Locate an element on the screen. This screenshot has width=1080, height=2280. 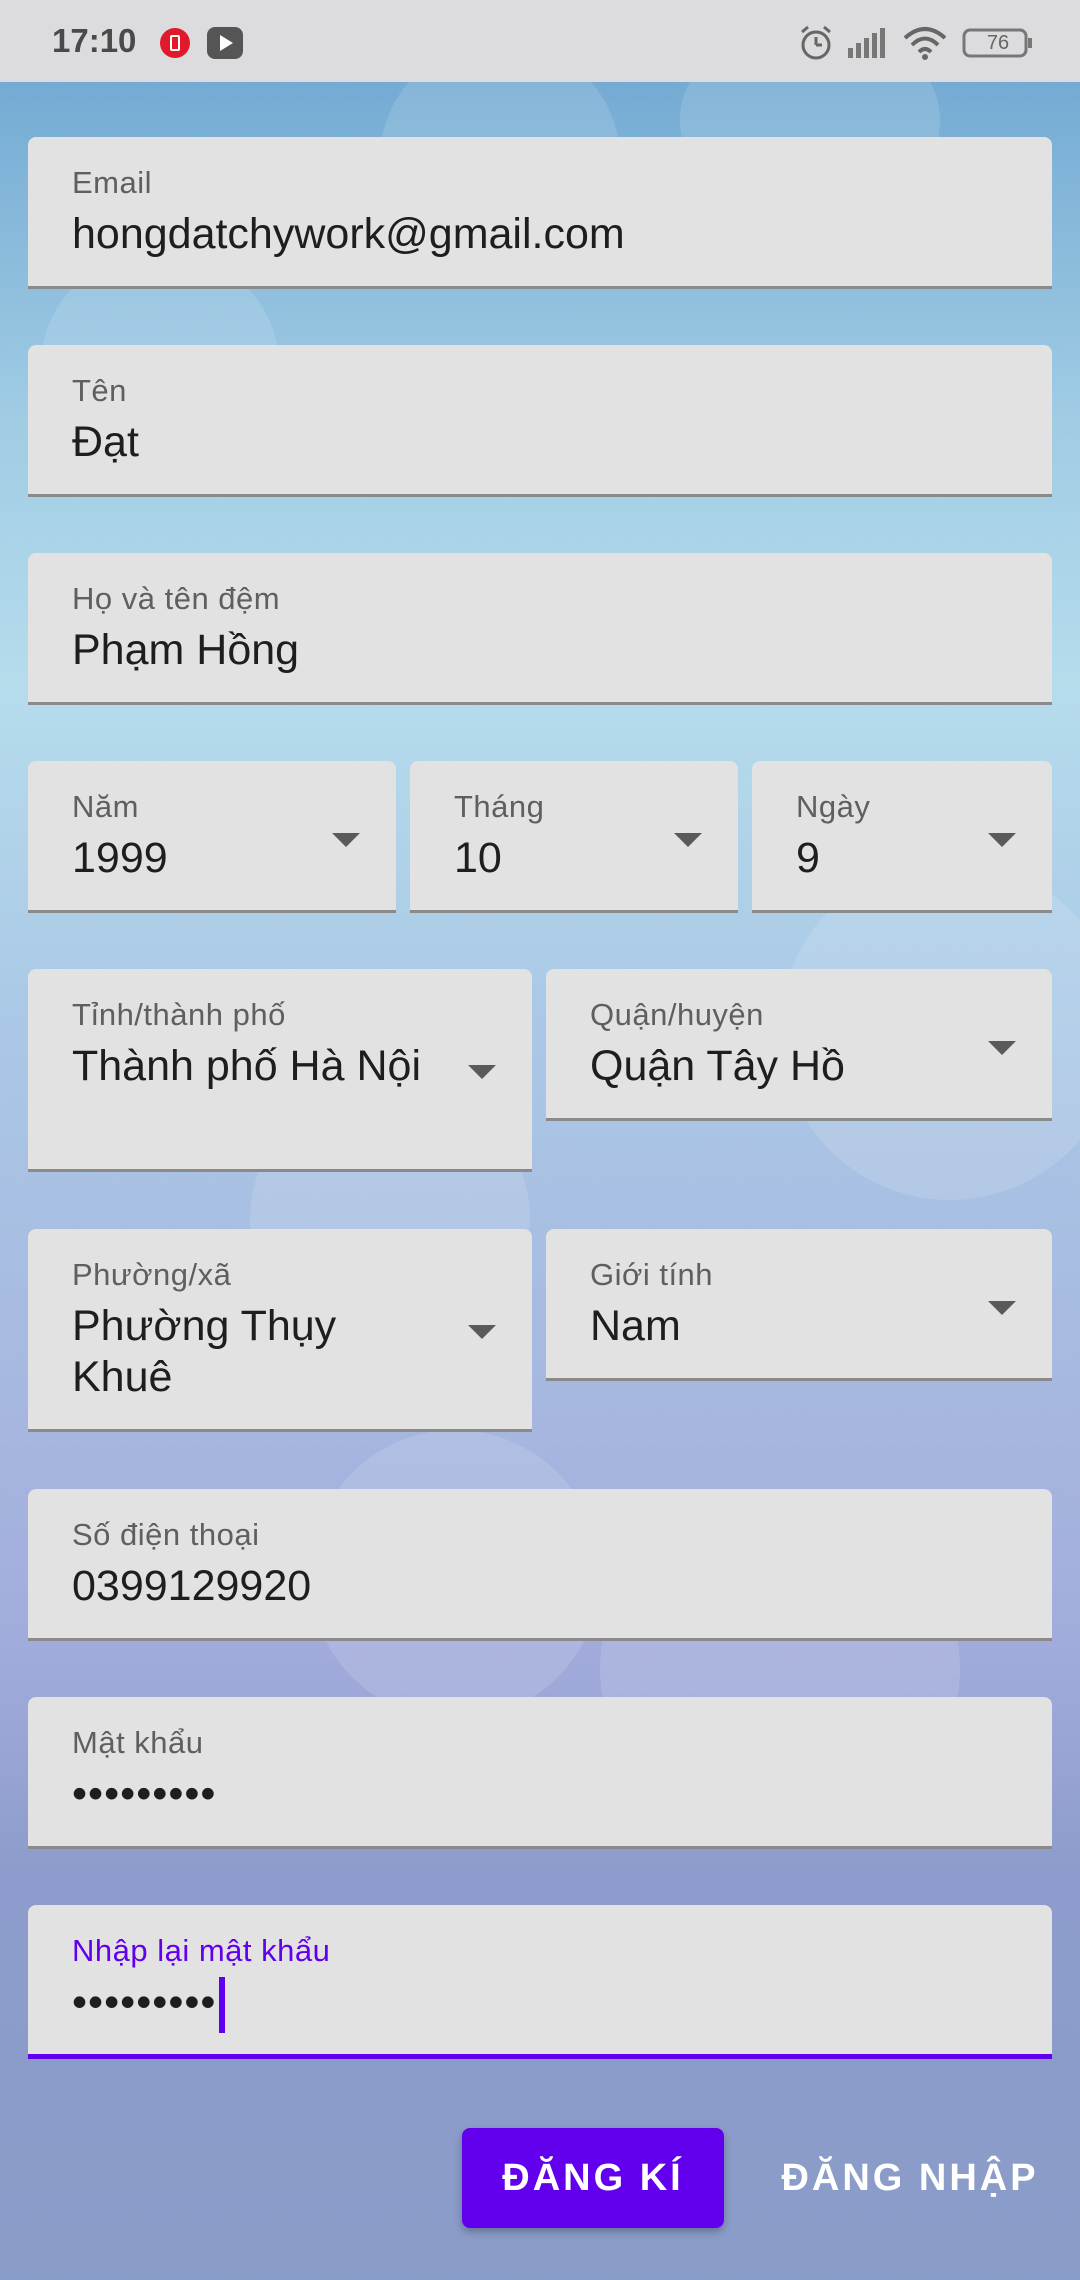
alarm-icon is located at coordinates (816, 45).